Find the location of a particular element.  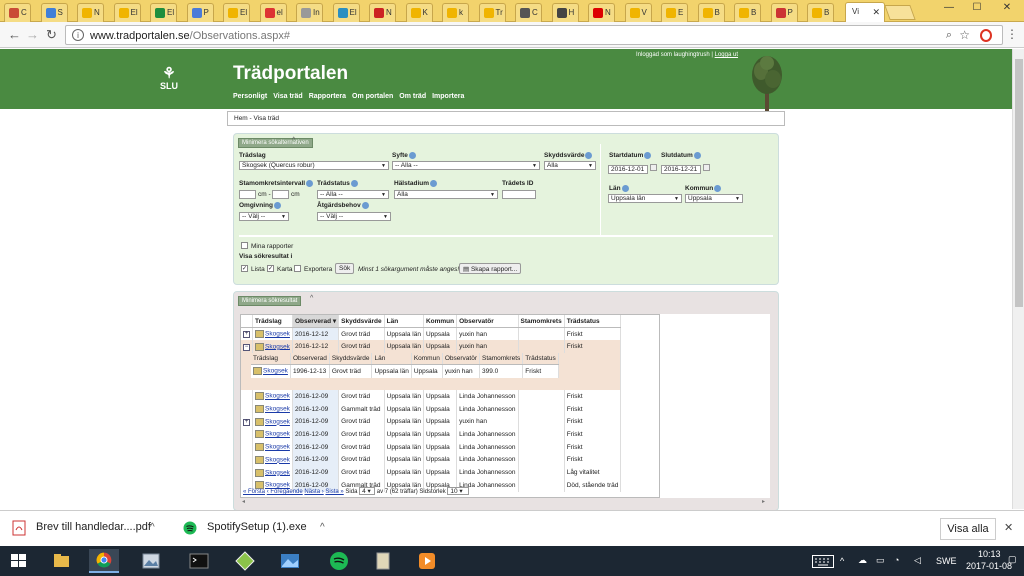

sub-column-header: Skyddsvärde is located at coordinates (351, 359).